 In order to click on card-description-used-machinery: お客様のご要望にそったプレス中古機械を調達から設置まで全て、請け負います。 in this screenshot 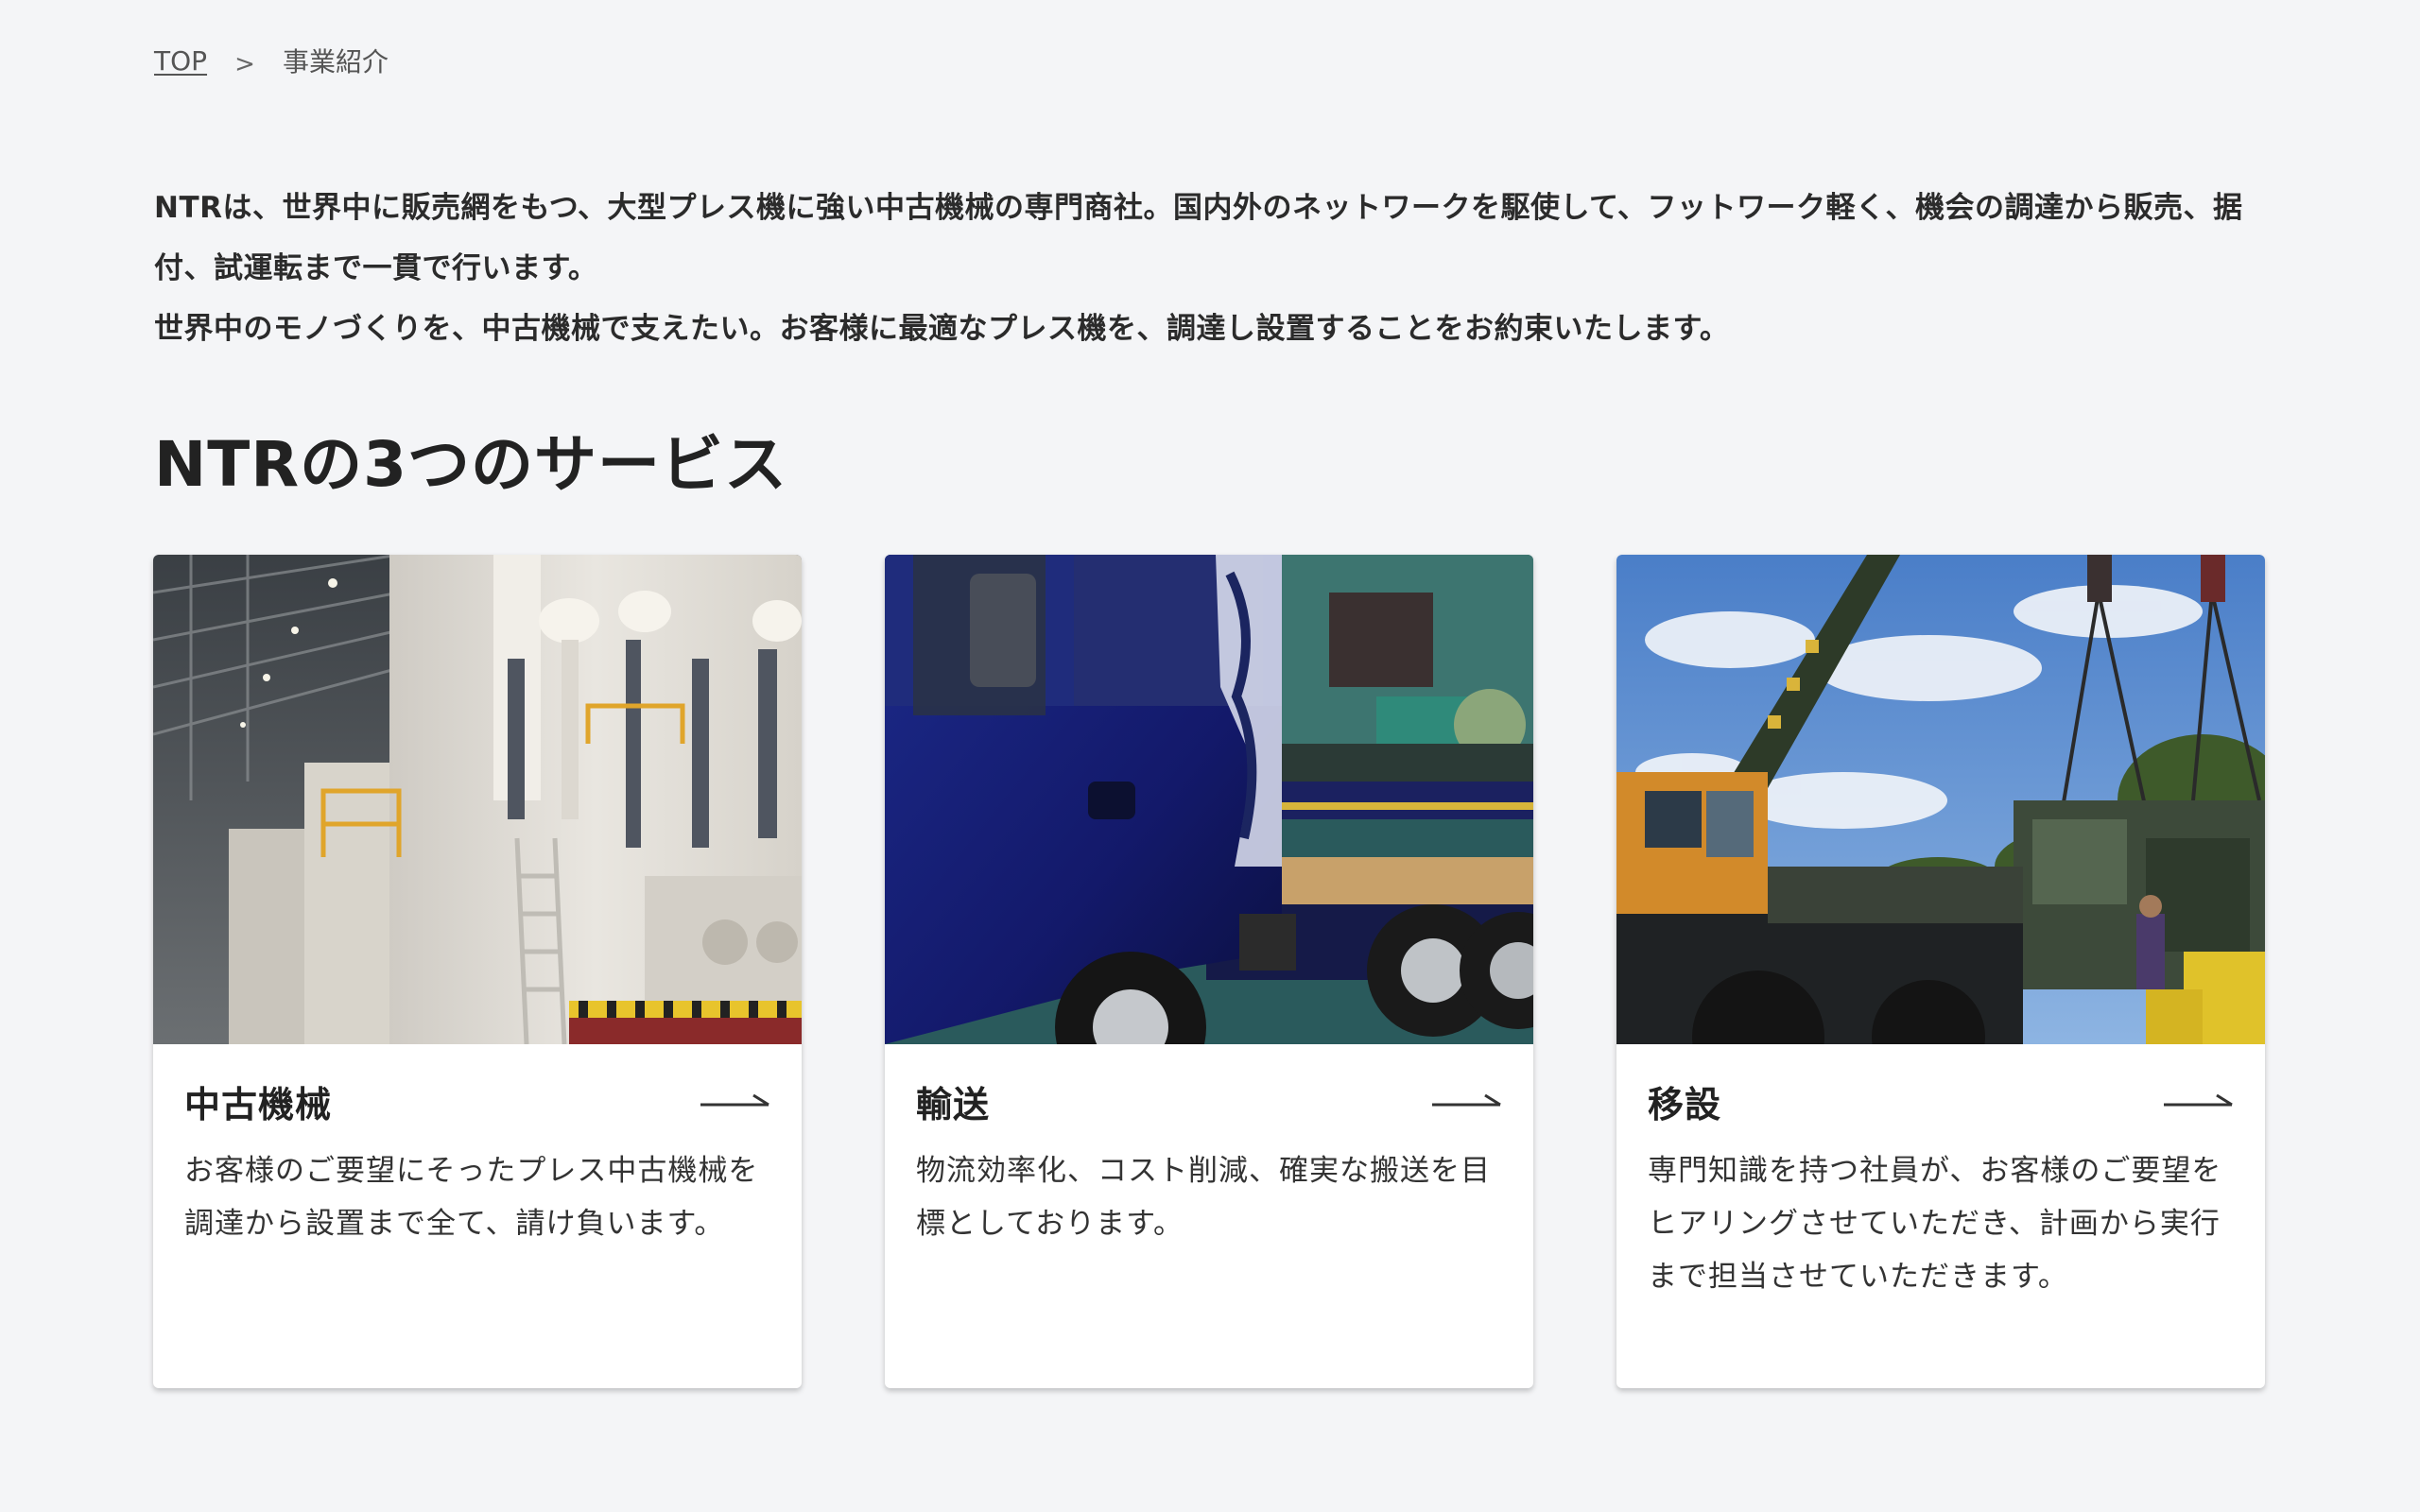, I will do `click(471, 1197)`.